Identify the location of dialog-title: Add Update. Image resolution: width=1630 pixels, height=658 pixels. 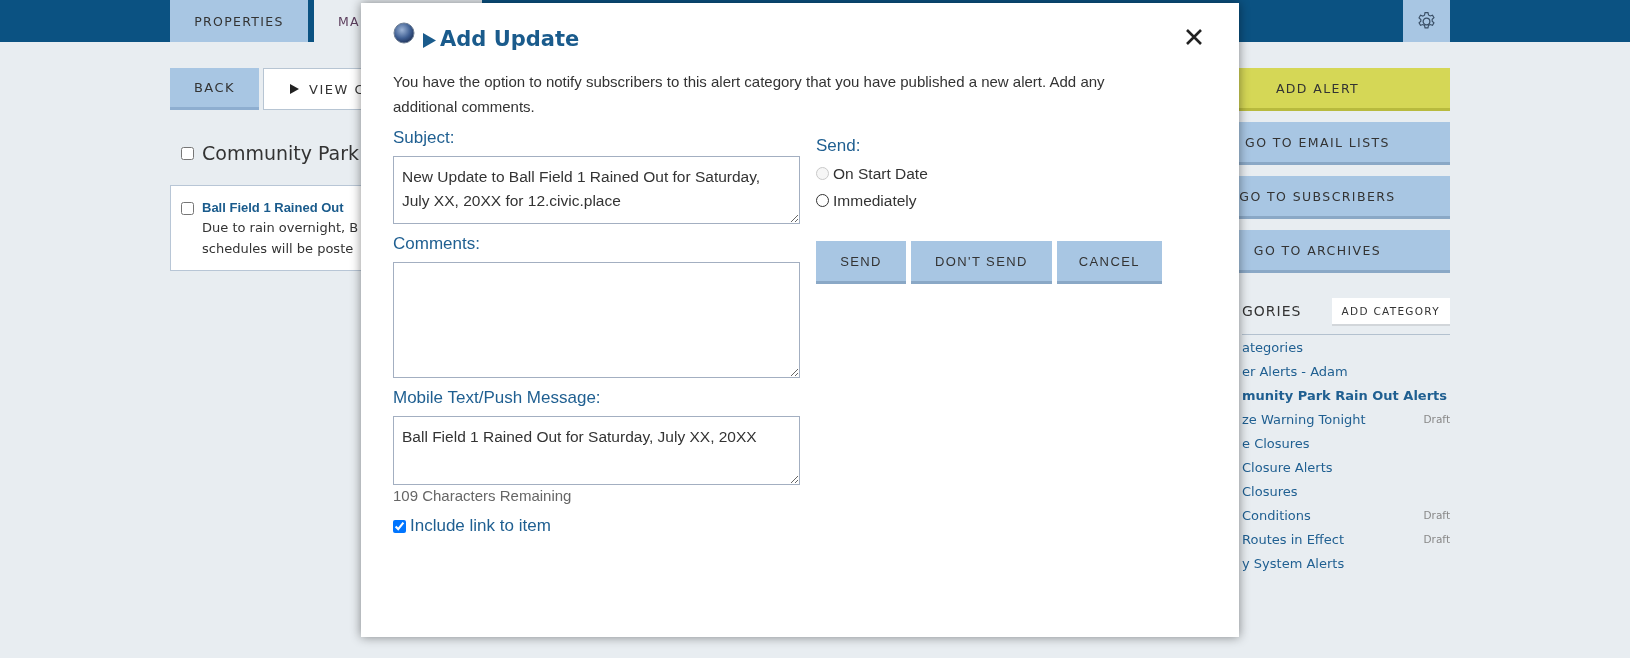
(510, 39).